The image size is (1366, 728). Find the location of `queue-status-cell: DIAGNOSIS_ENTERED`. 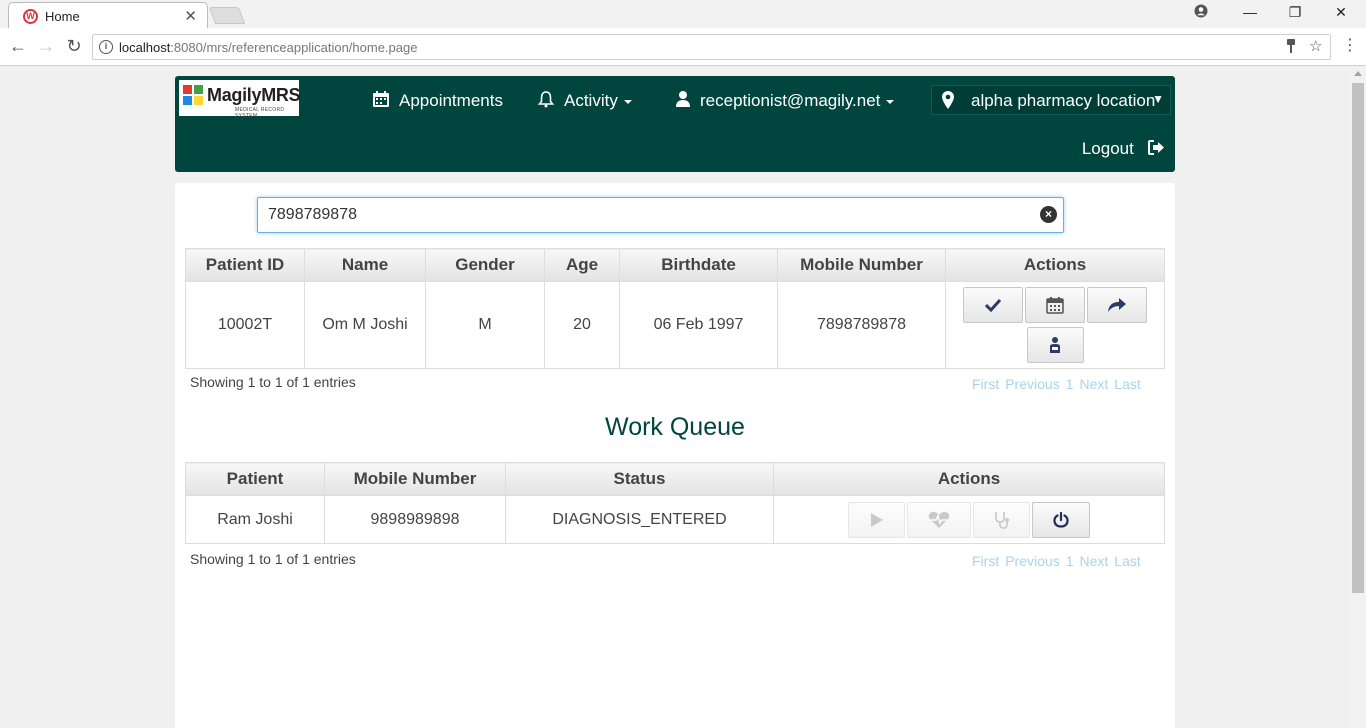

queue-status-cell: DIAGNOSIS_ENTERED is located at coordinates (639, 519).